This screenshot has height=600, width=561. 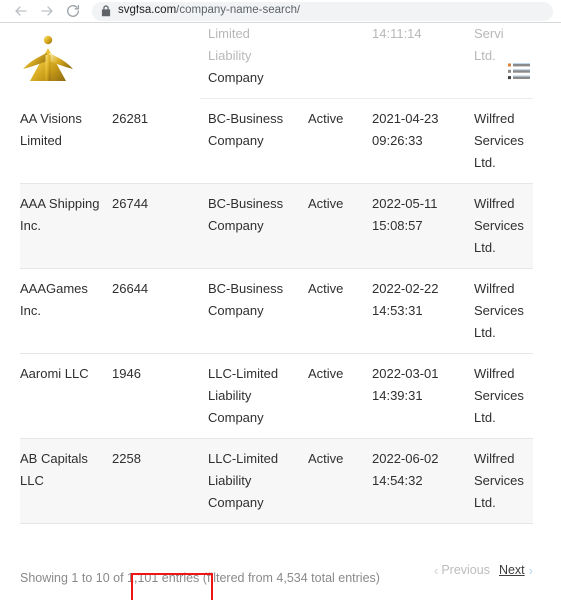 I want to click on cell-type-line2: Liability, so click(x=230, y=55).